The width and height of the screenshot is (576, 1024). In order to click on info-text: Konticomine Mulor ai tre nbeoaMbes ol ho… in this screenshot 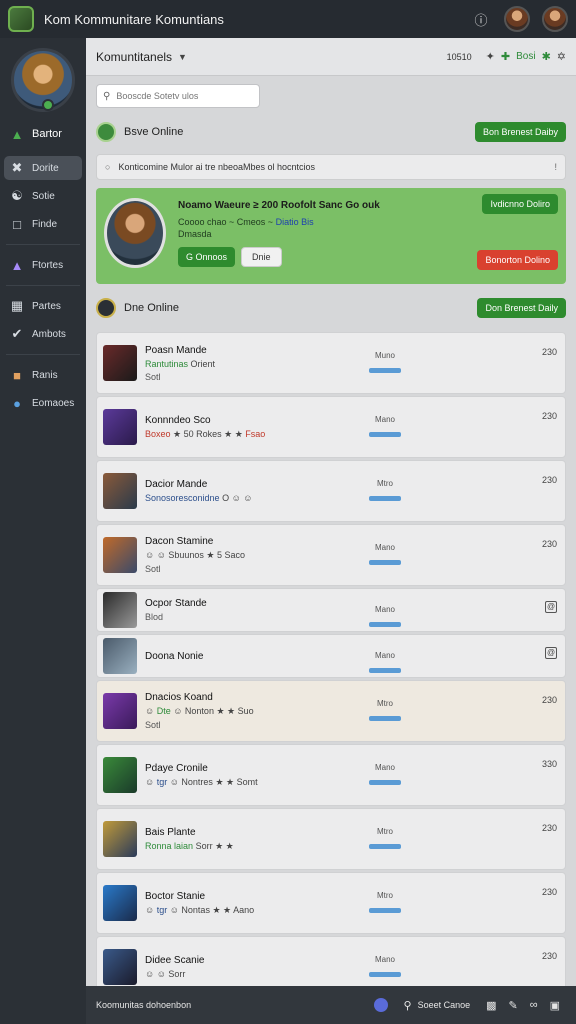, I will do `click(217, 167)`.